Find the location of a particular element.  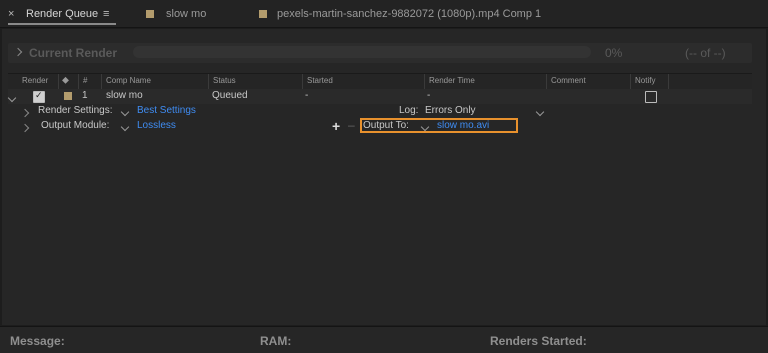

log-label: Log: is located at coordinates (409, 110).